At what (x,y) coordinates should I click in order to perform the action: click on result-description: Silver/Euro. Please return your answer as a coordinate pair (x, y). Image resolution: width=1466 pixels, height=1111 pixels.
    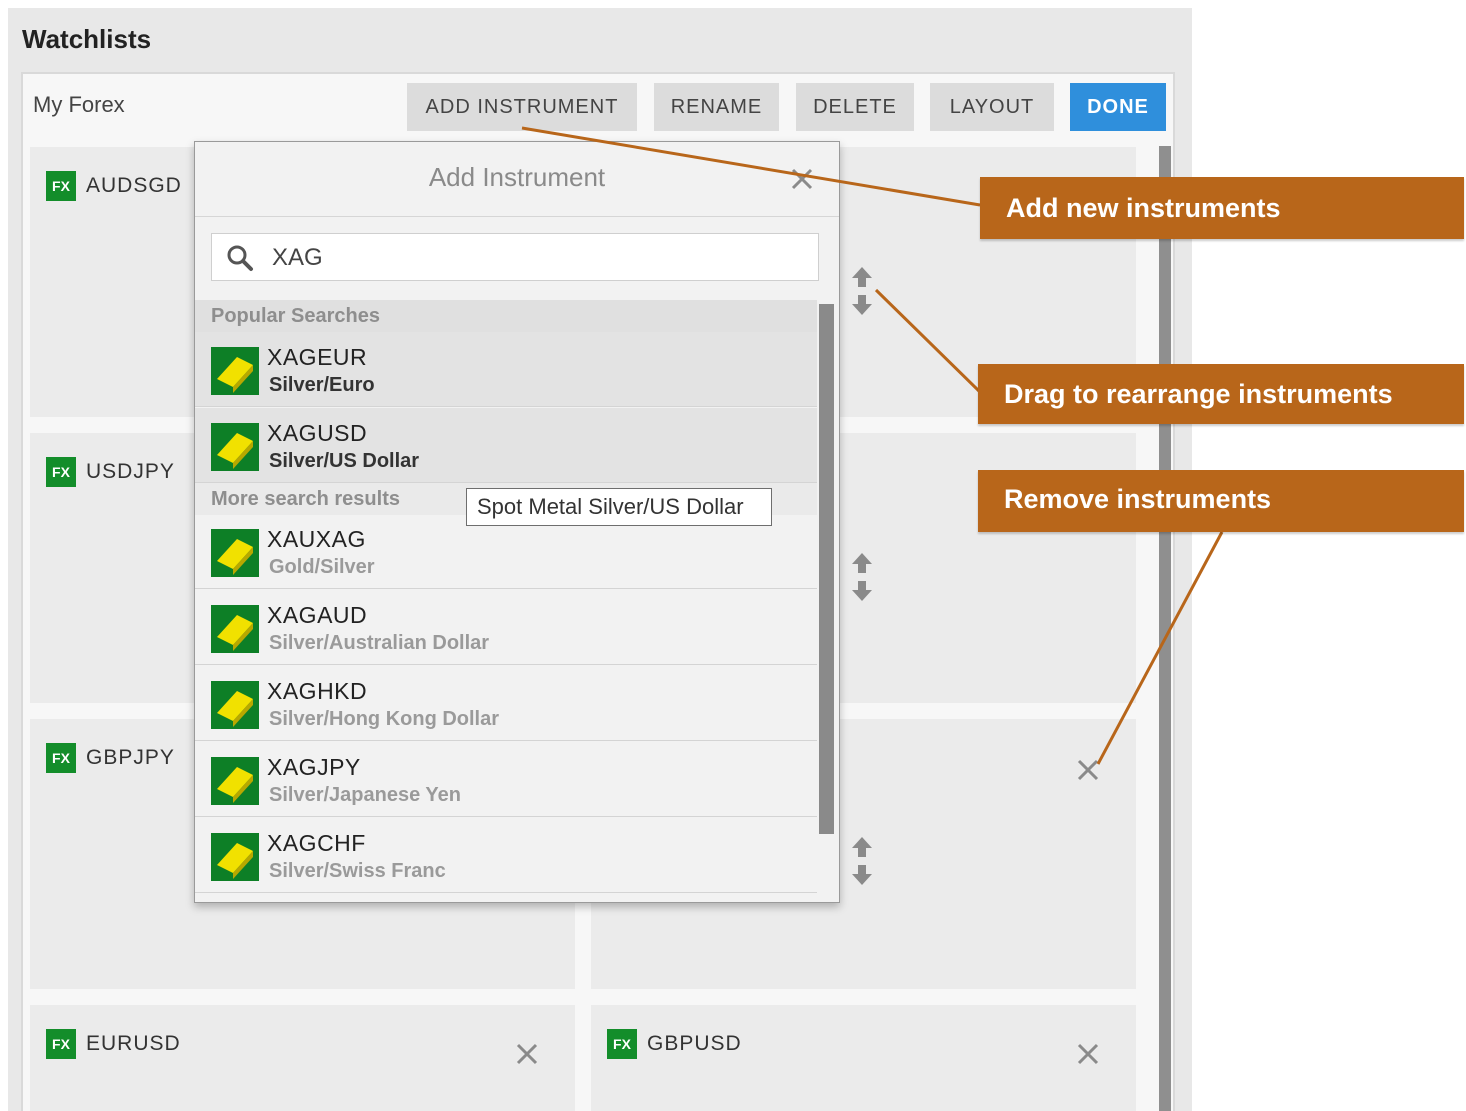
    Looking at the image, I should click on (322, 385).